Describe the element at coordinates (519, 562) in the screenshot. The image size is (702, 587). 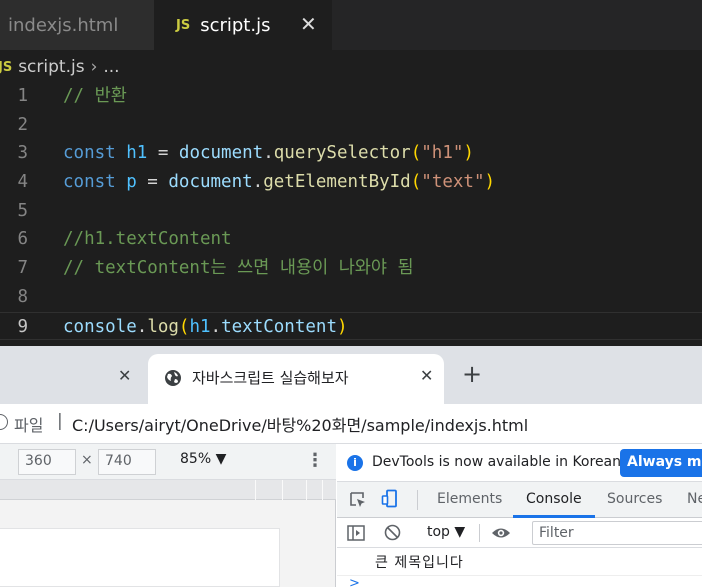
I see `console-message: 큰 제목입니다` at that location.